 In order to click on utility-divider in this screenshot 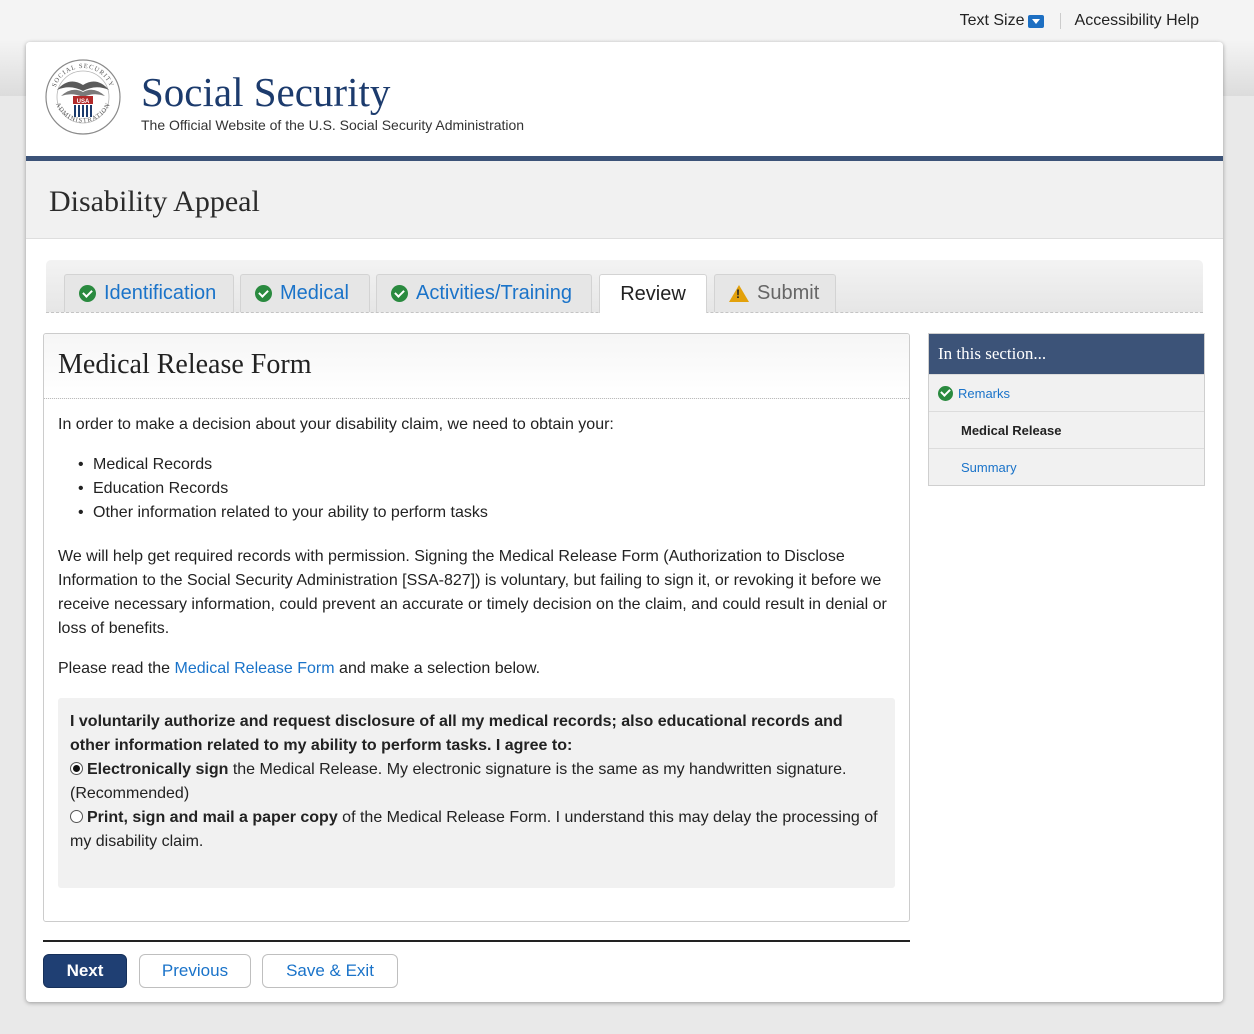, I will do `click(1060, 21)`.